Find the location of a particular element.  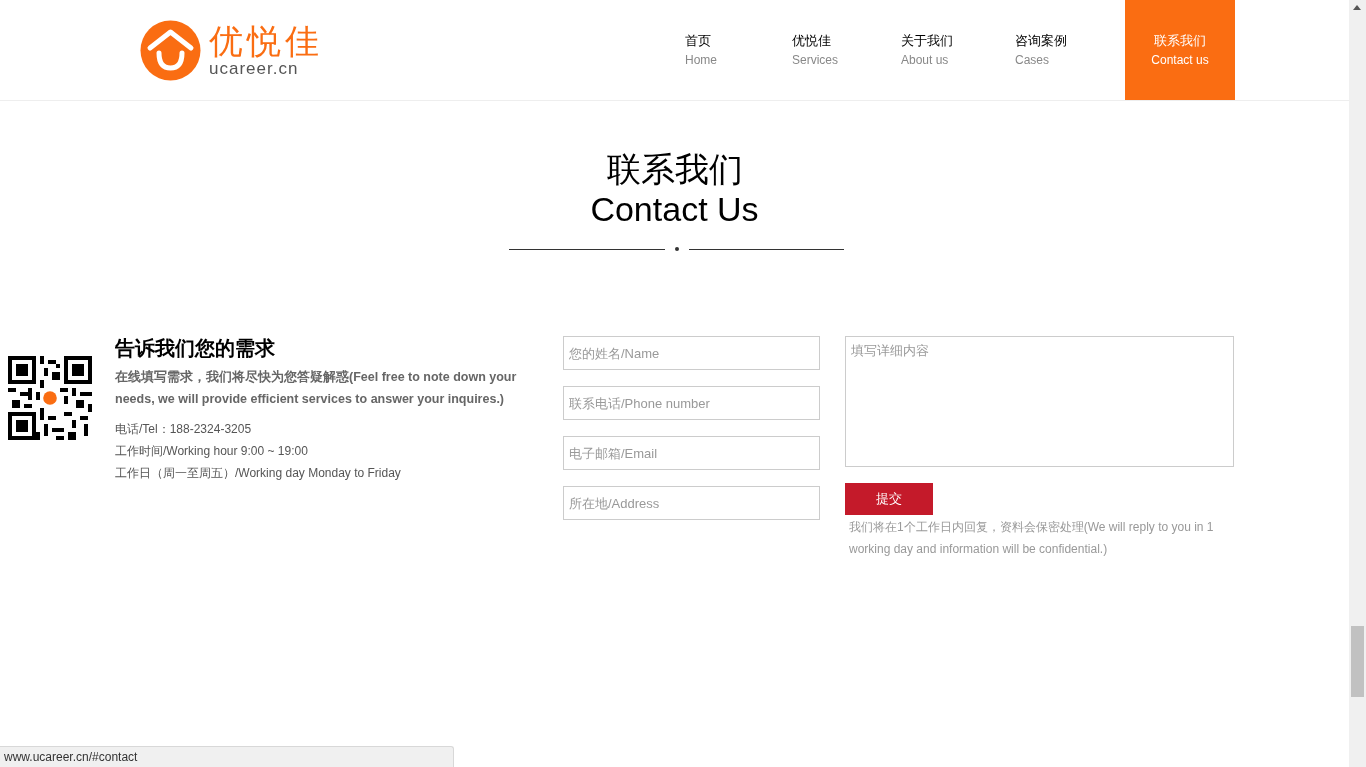

contact-info-line: 电话/Tel：188-2324-3205 is located at coordinates (184, 429).